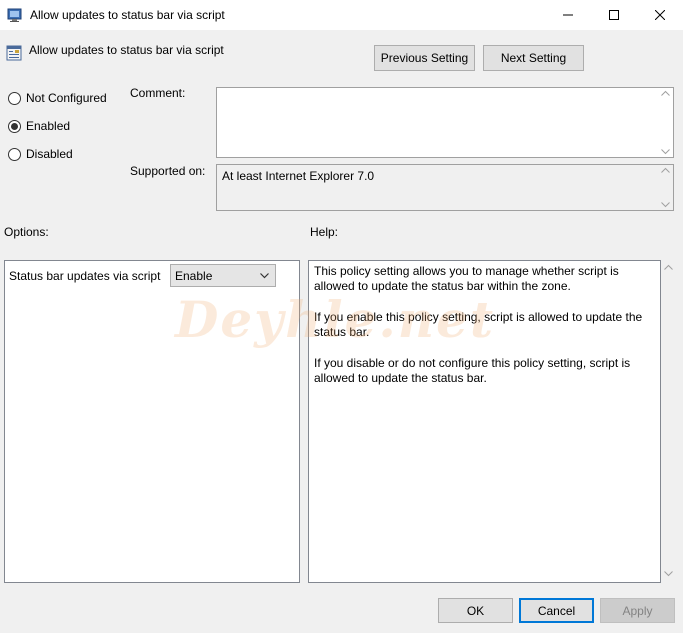 This screenshot has height=633, width=683. What do you see at coordinates (533, 58) in the screenshot?
I see `next-setting-button: Next Setting` at bounding box center [533, 58].